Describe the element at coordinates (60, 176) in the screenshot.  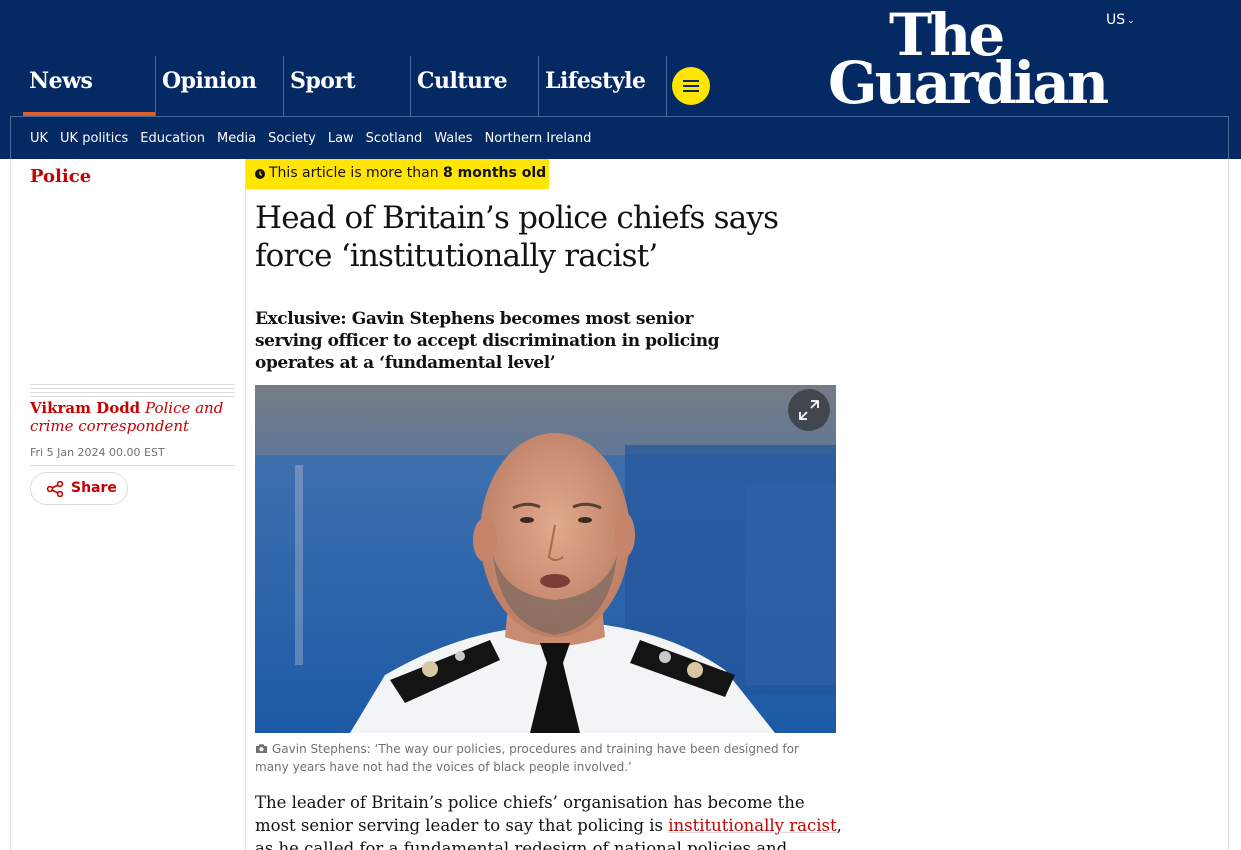
I see `section-tag: Police` at that location.